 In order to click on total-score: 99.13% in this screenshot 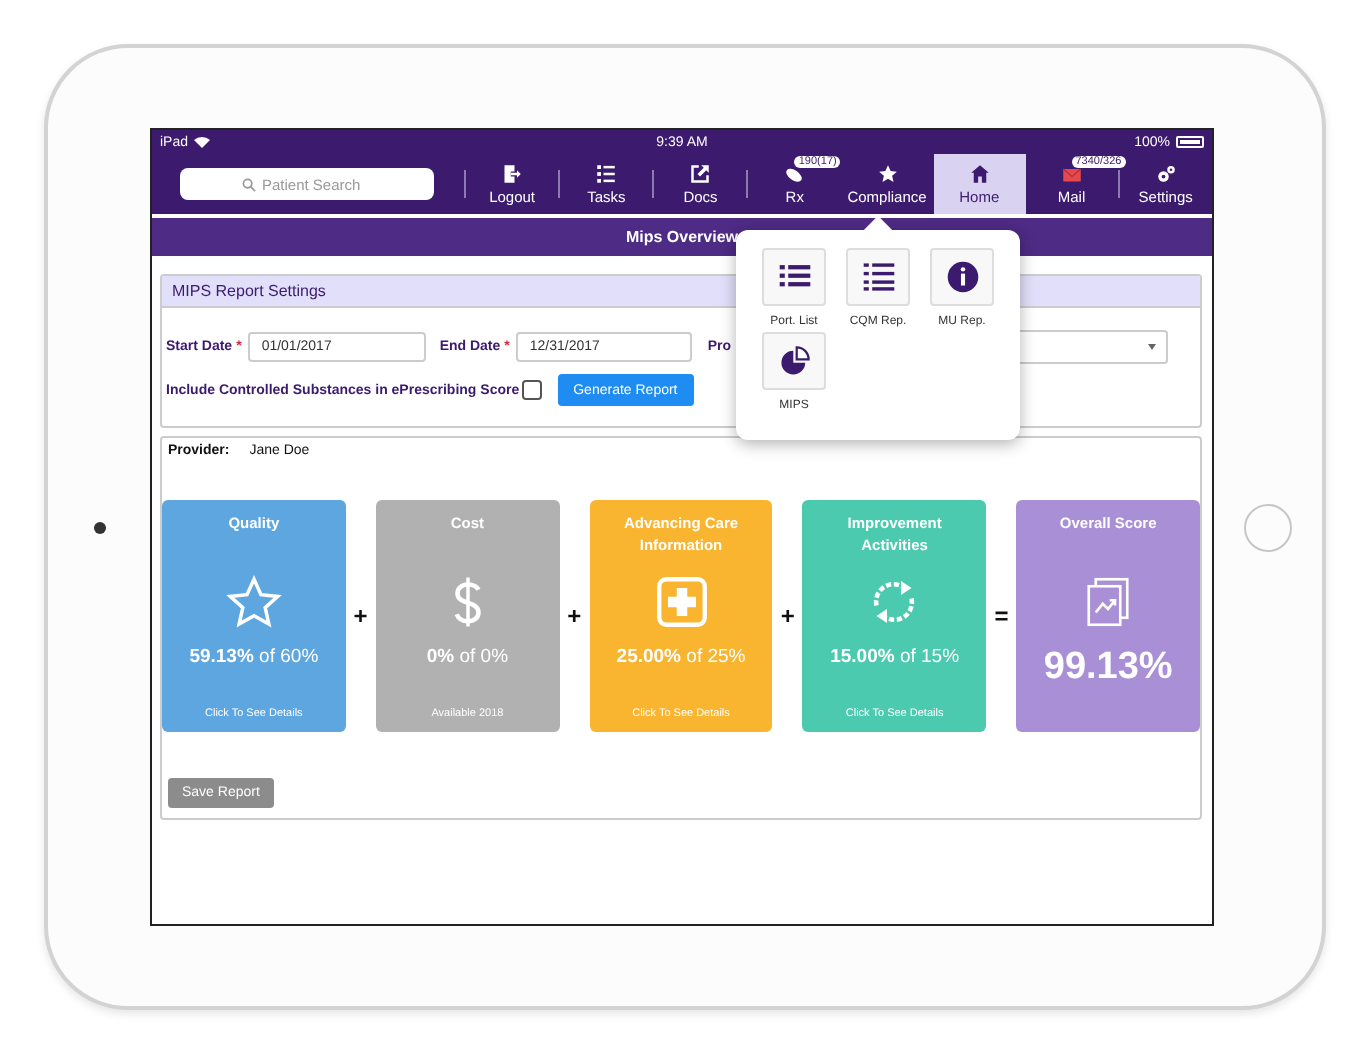, I will do `click(1108, 668)`.